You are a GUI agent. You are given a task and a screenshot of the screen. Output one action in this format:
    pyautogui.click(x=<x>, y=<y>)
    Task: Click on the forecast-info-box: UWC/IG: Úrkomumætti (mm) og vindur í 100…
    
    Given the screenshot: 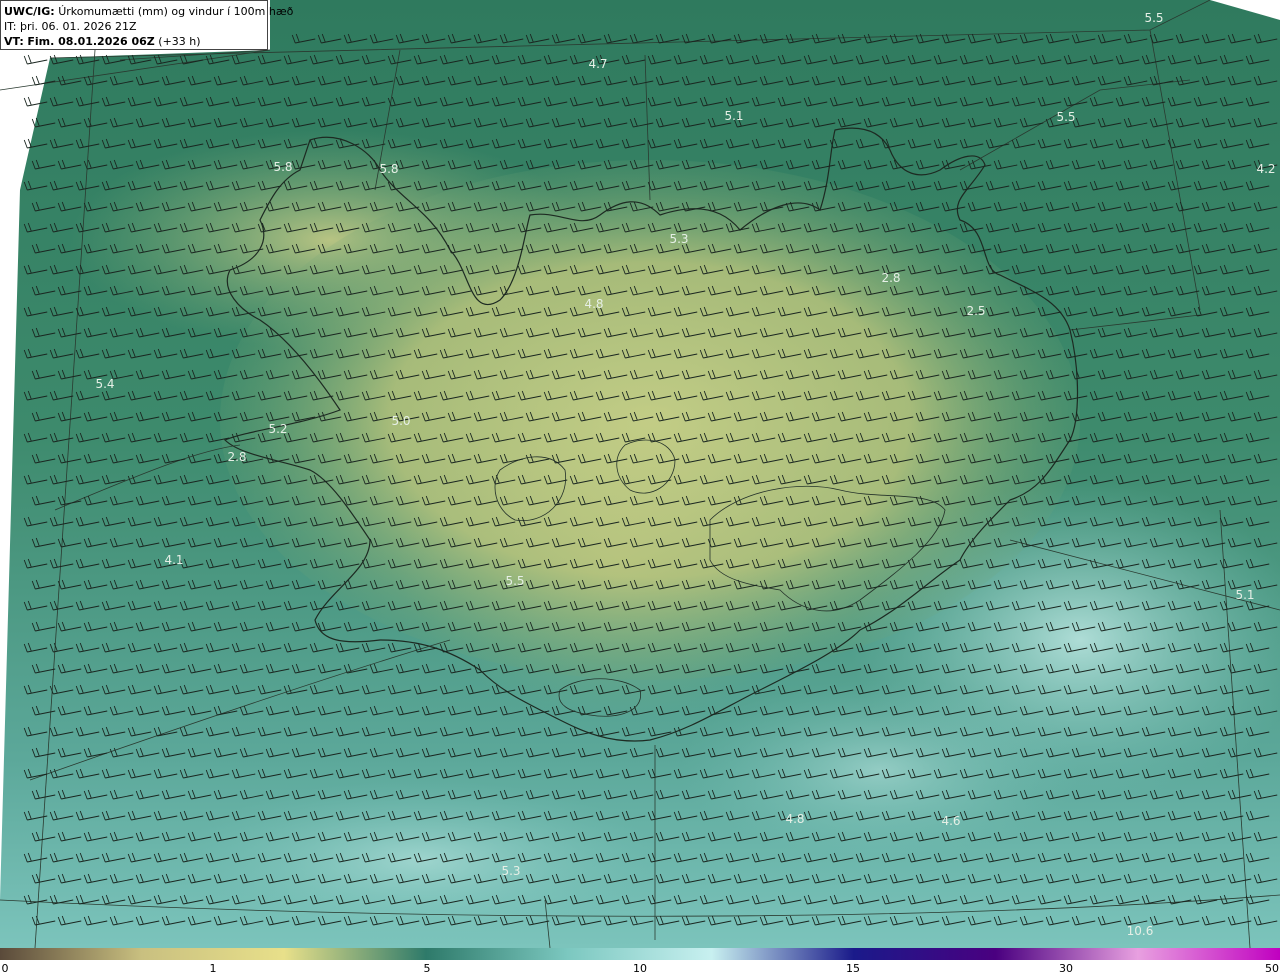 What is the action you would take?
    pyautogui.click(x=146, y=25)
    